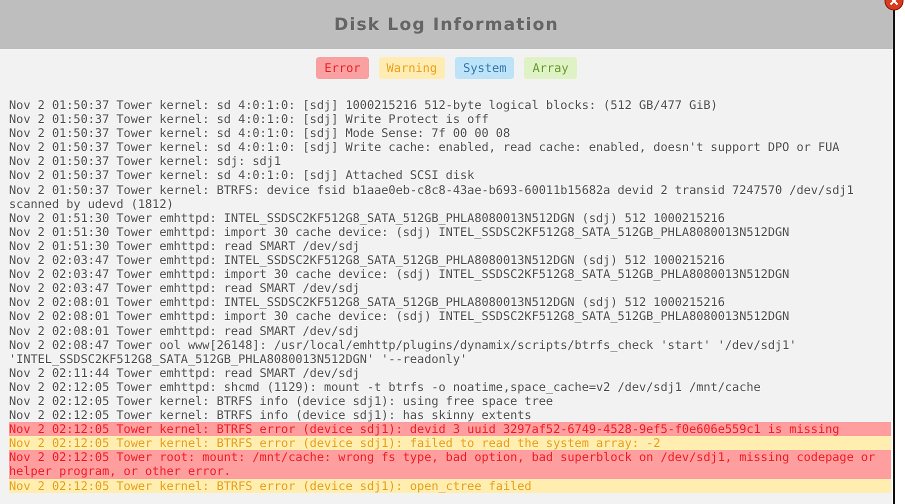 The width and height of the screenshot is (905, 504). Describe the element at coordinates (271, 415) in the screenshot. I see `log-line: Nov 2 02:12:05 Tower kernel: BTRFS info (device sdj1): has skinny extents` at that location.